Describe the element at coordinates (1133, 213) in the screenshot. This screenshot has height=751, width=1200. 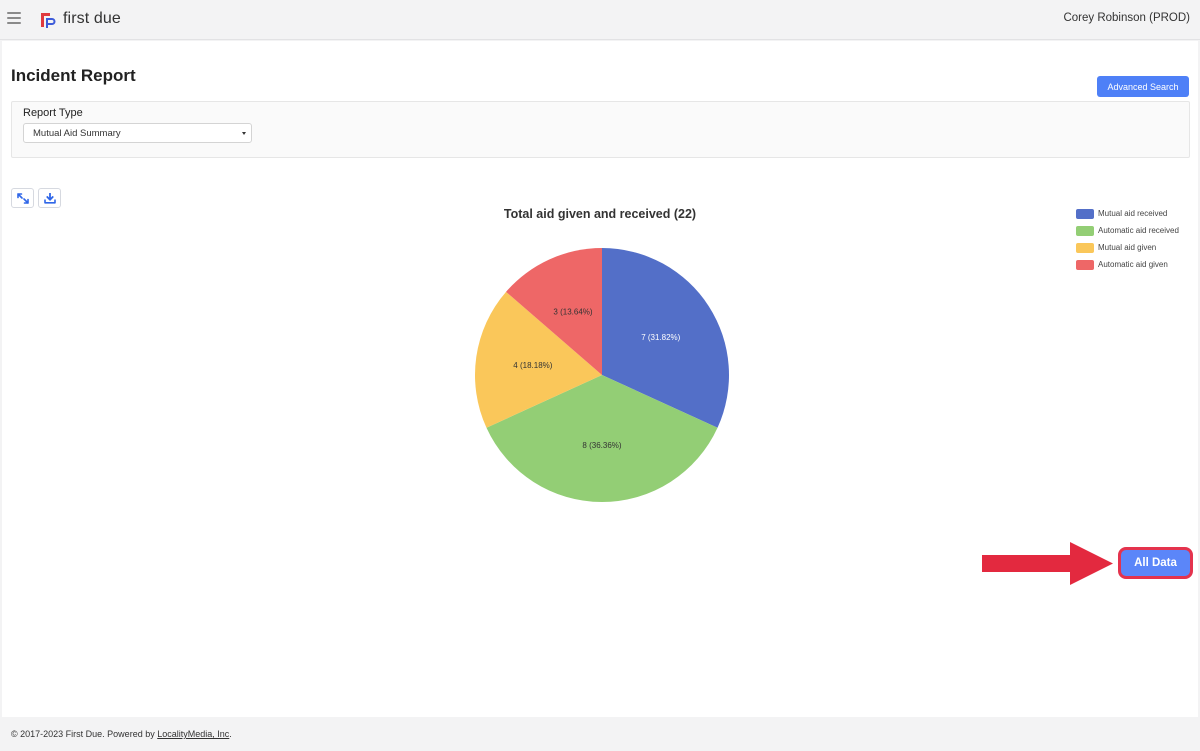
I see `legend-label: Mutual aid received` at that location.